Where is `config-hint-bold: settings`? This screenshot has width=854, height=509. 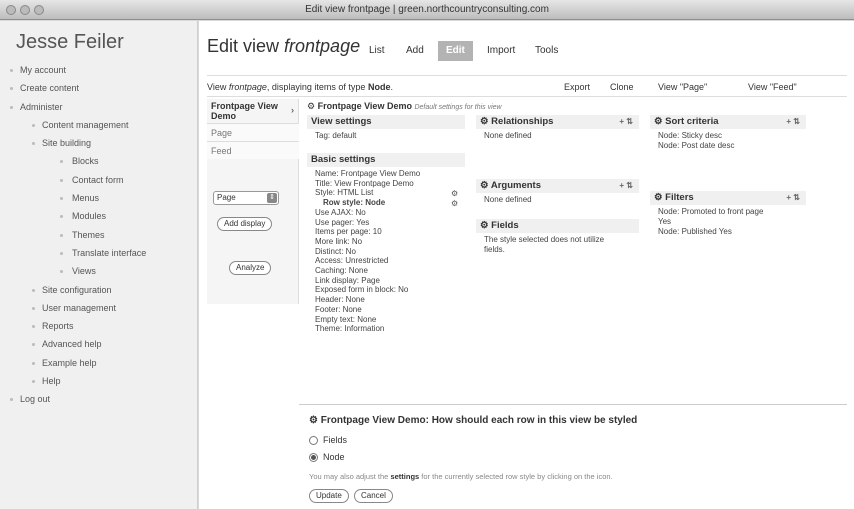 config-hint-bold: settings is located at coordinates (405, 476).